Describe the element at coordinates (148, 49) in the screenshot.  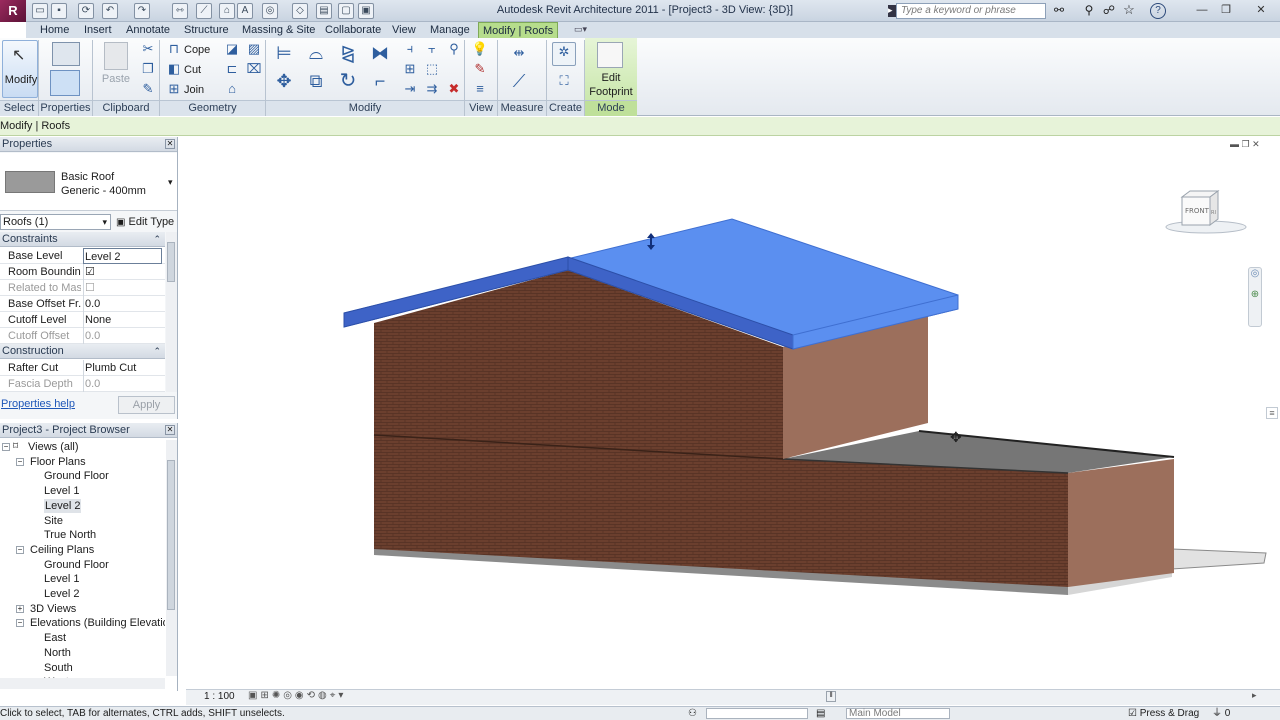
I see `cut-to-clipboard-icon: ✂` at that location.